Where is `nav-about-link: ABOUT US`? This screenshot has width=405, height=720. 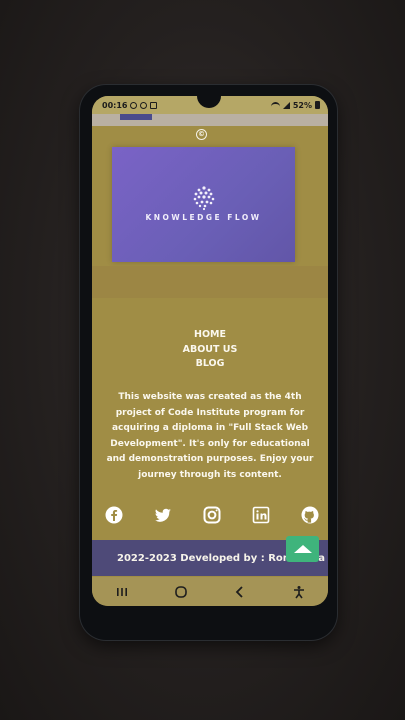 nav-about-link: ABOUT US is located at coordinates (210, 350).